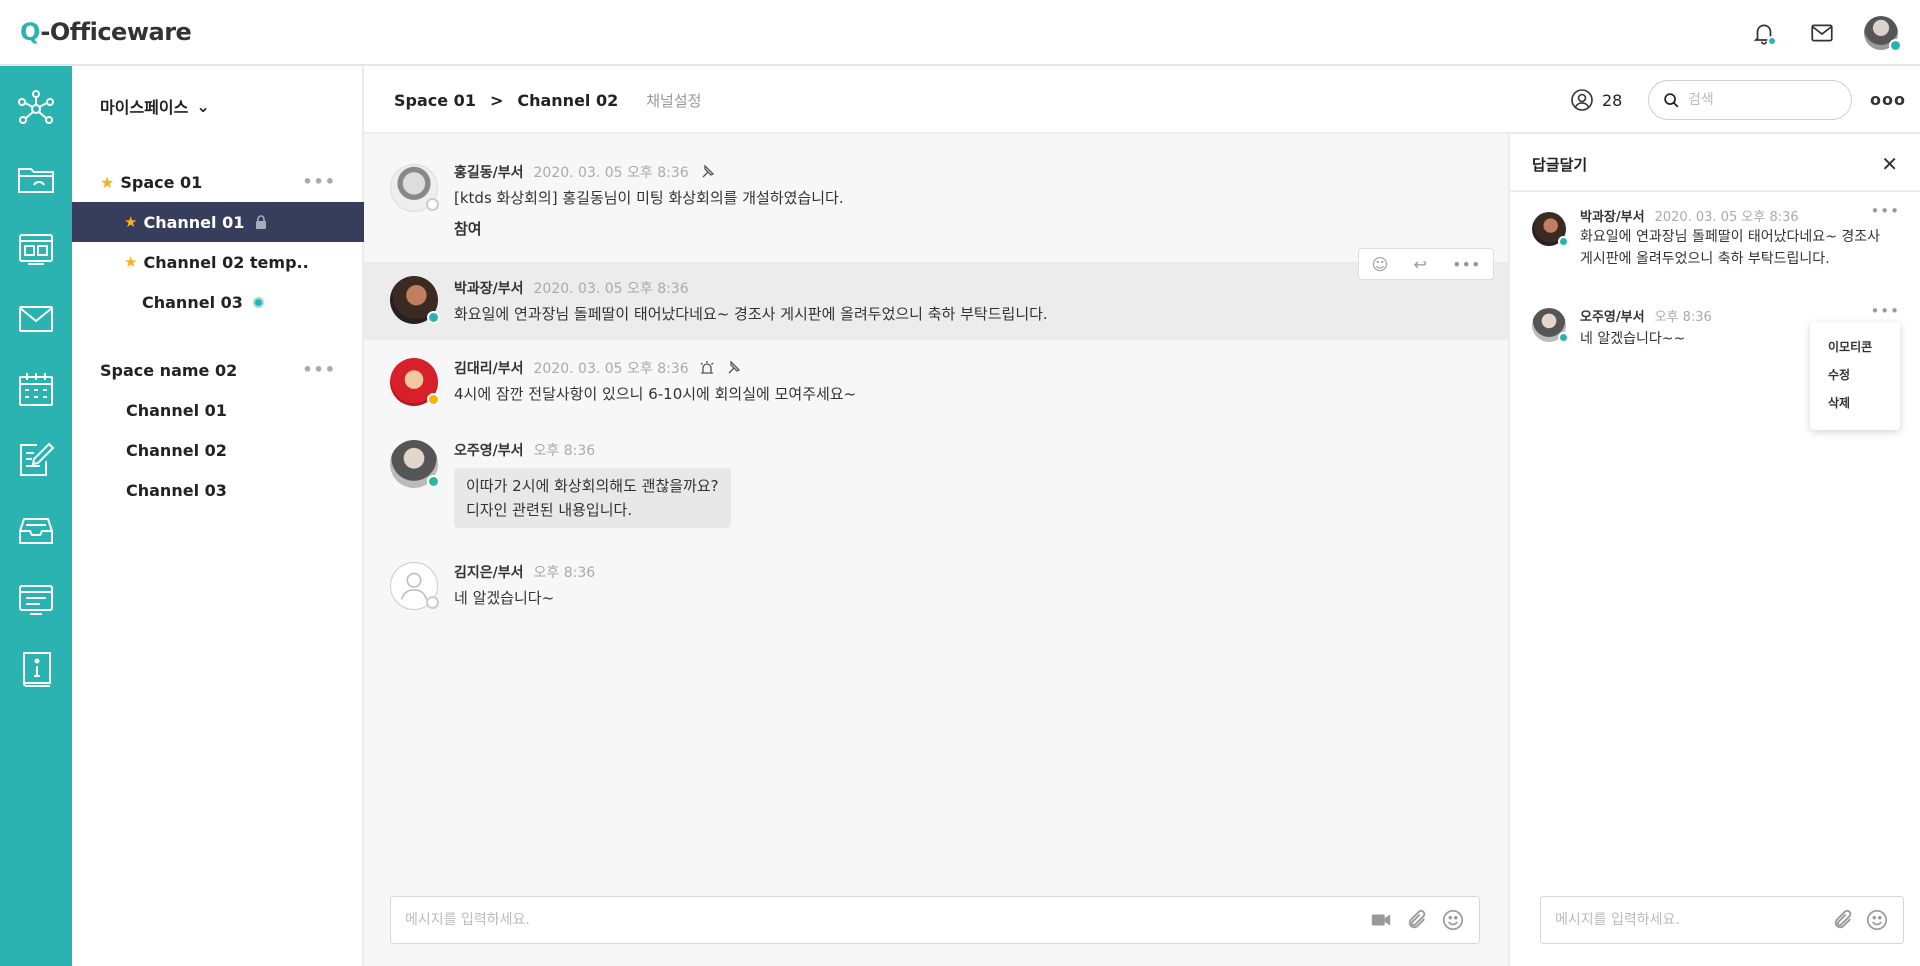 Image resolution: width=1920 pixels, height=966 pixels. What do you see at coordinates (258, 302) in the screenshot?
I see `unread-indicator` at bounding box center [258, 302].